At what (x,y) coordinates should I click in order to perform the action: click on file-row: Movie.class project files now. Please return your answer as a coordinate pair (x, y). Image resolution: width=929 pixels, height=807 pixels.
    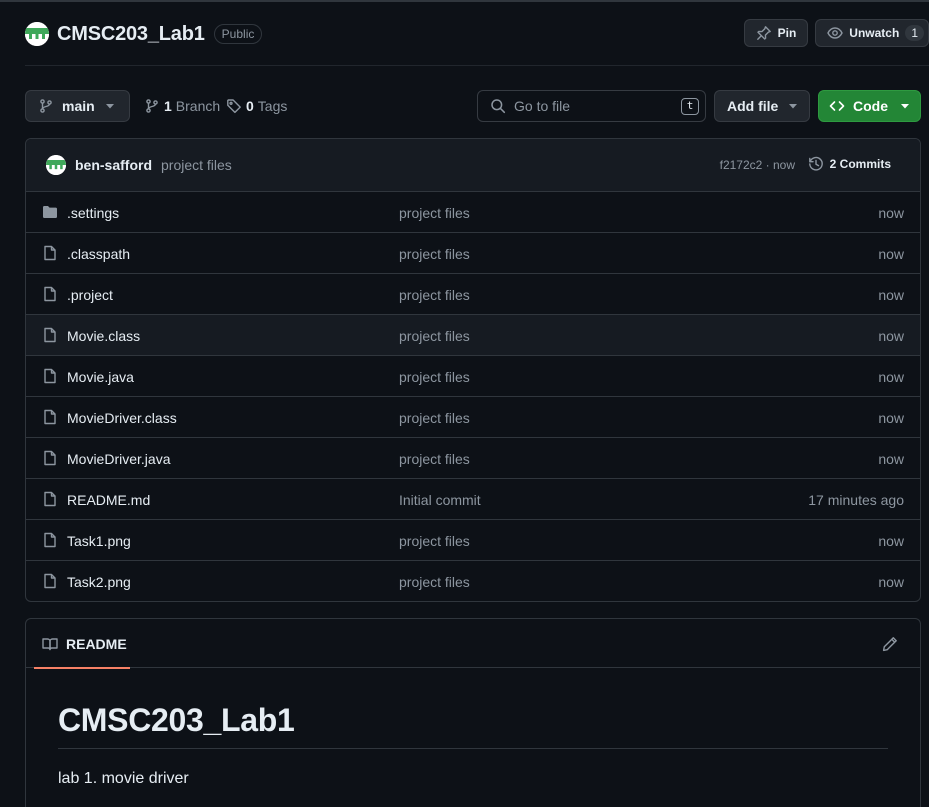
    Looking at the image, I should click on (473, 335).